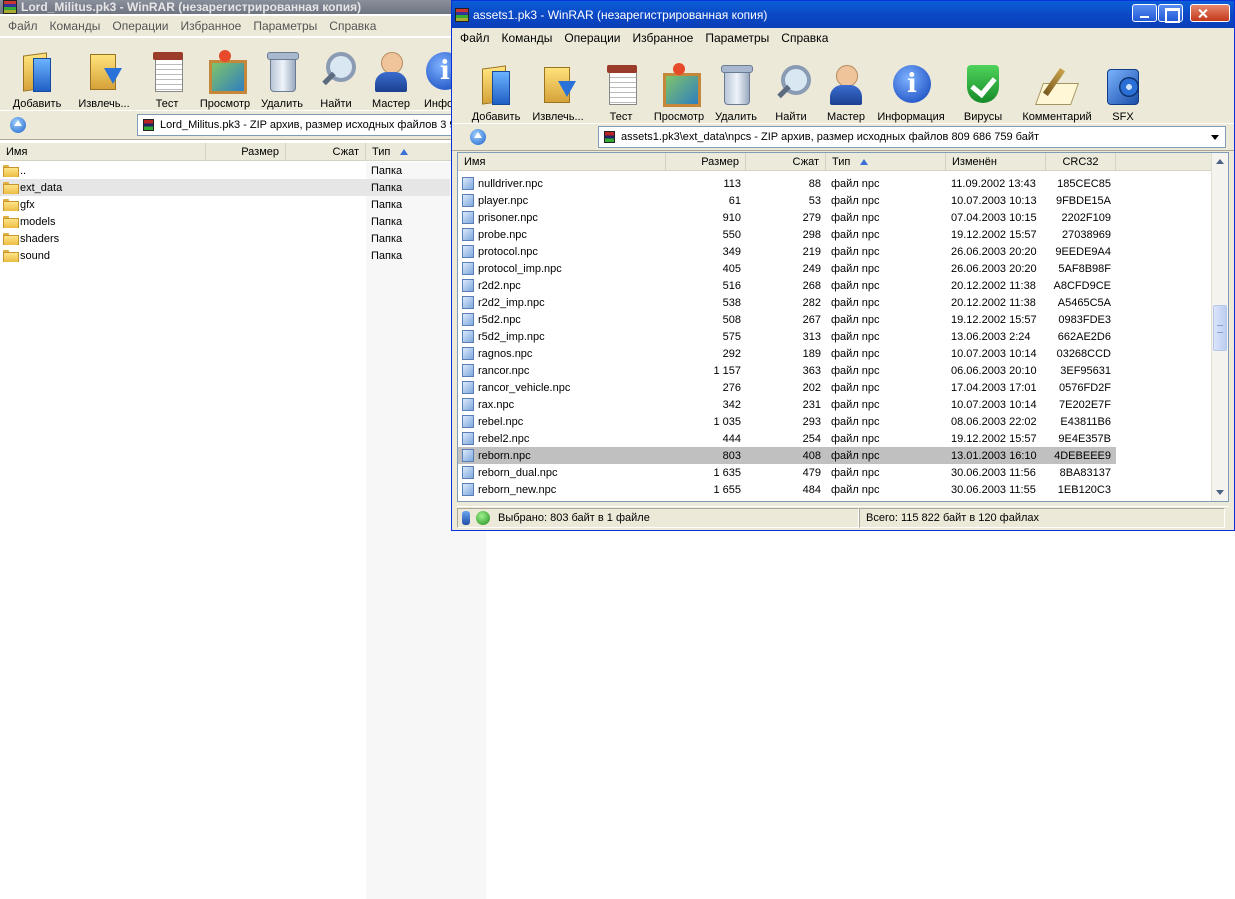 This screenshot has height=899, width=1235. What do you see at coordinates (814, 200) in the screenshot?
I see `file-packed: 53` at bounding box center [814, 200].